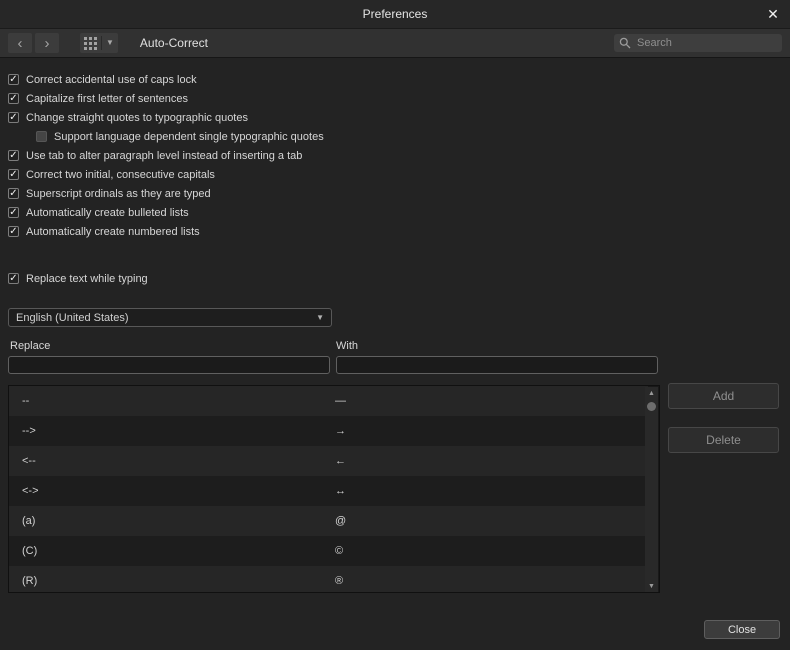  What do you see at coordinates (72, 317) in the screenshot?
I see `language-dropdown-value: English (United States)` at bounding box center [72, 317].